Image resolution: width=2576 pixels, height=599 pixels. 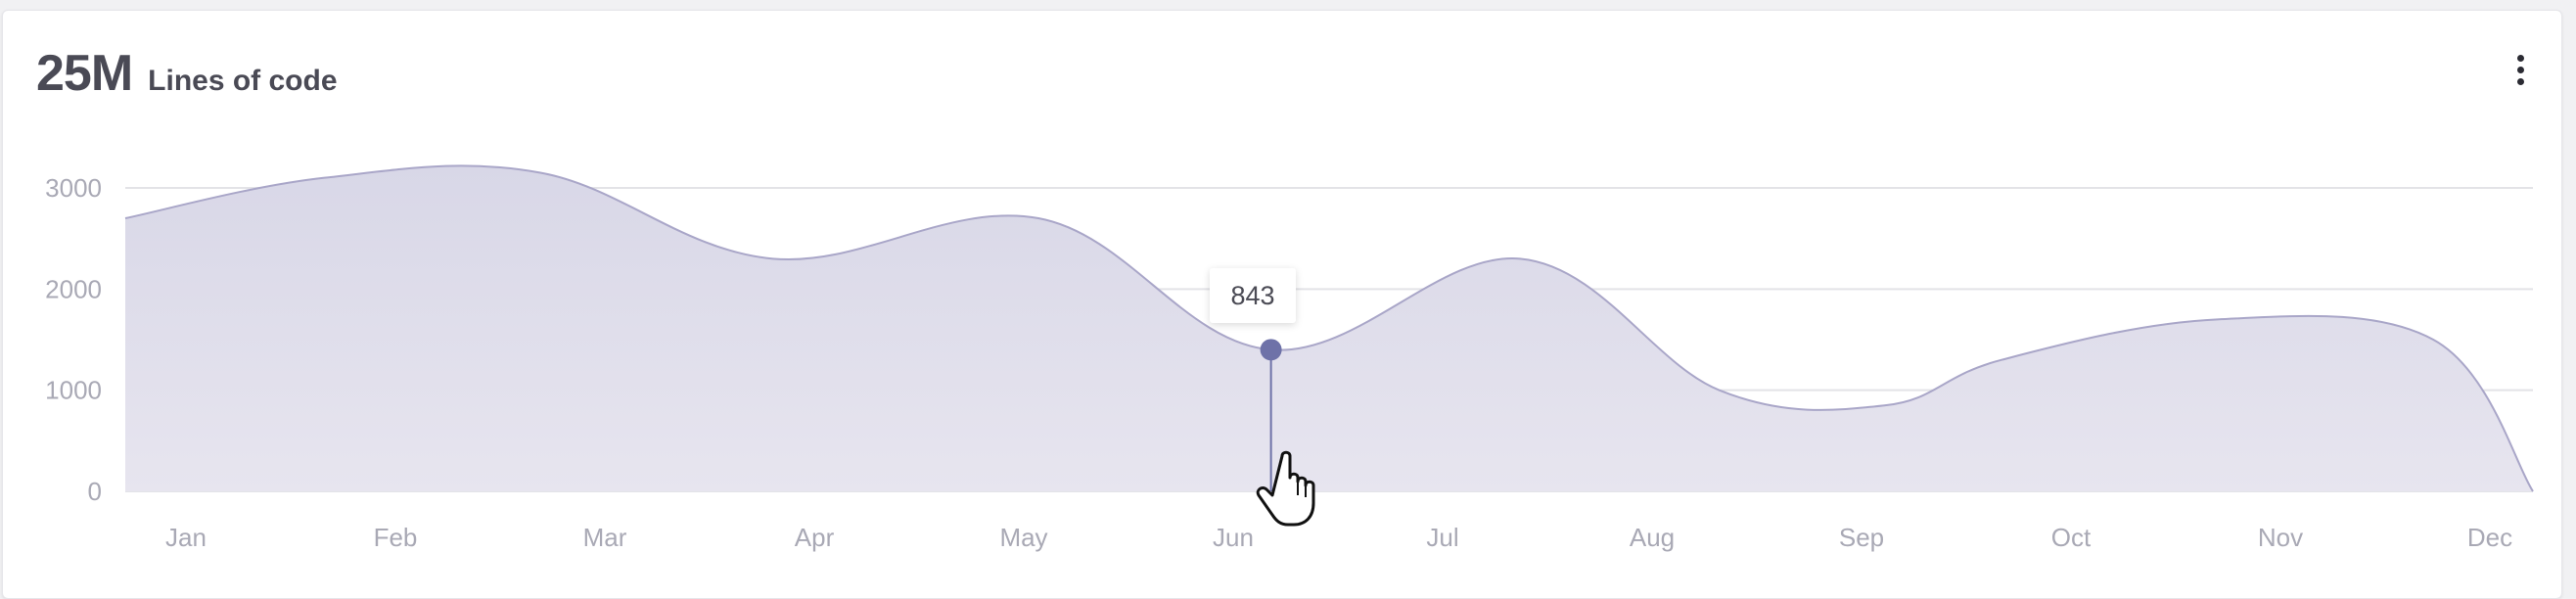 I want to click on x-tick-label: Nov, so click(x=2280, y=537).